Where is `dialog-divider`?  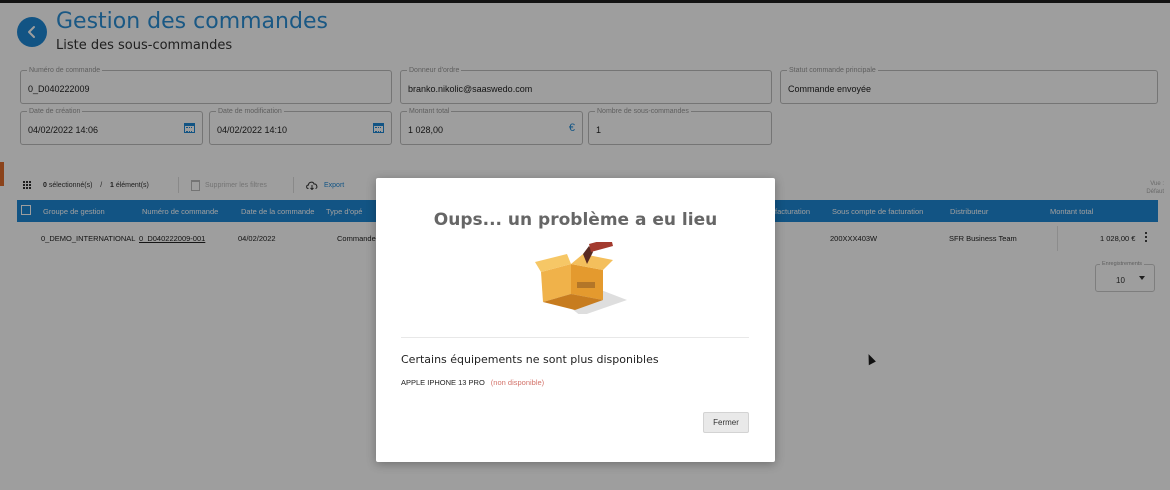
dialog-divider is located at coordinates (575, 337).